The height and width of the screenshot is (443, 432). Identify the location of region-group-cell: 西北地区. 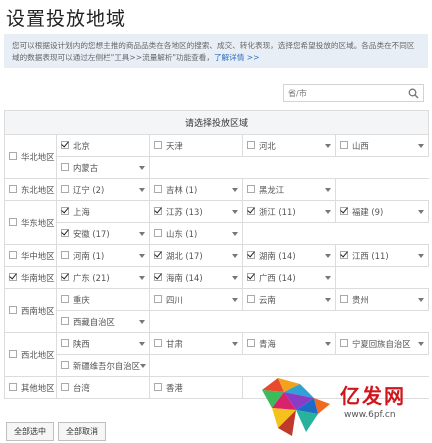
(30, 354).